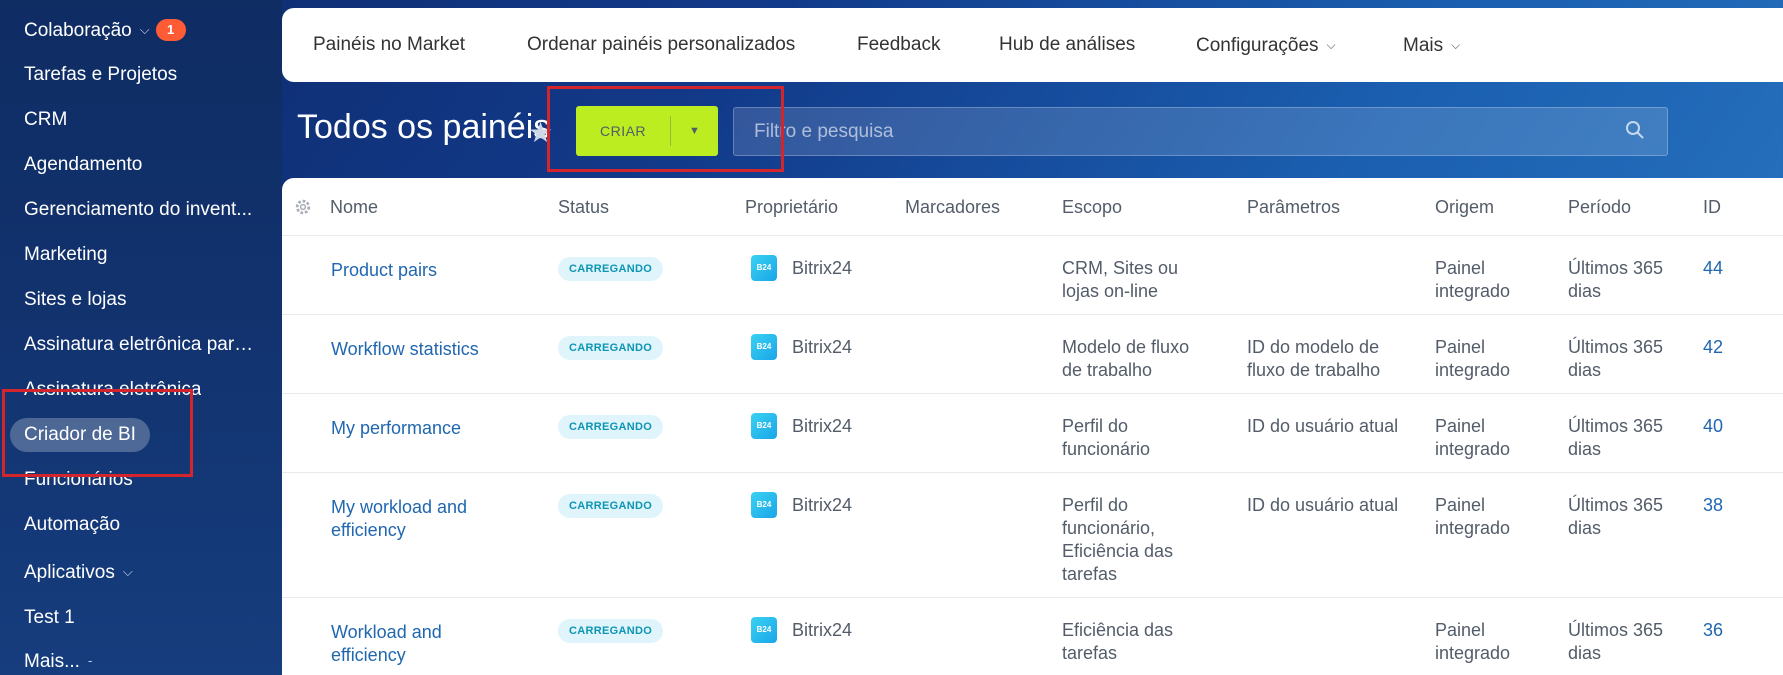  I want to click on sidebar-item-crm: CRM, so click(45, 120).